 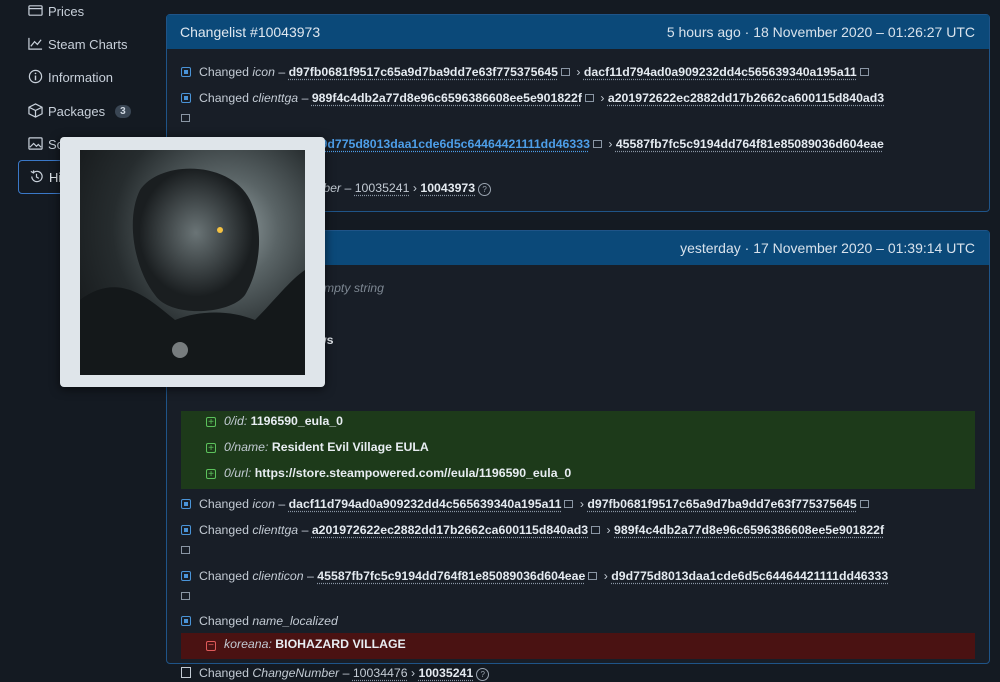 I want to click on changenumber-link: 10043973, so click(x=447, y=188).